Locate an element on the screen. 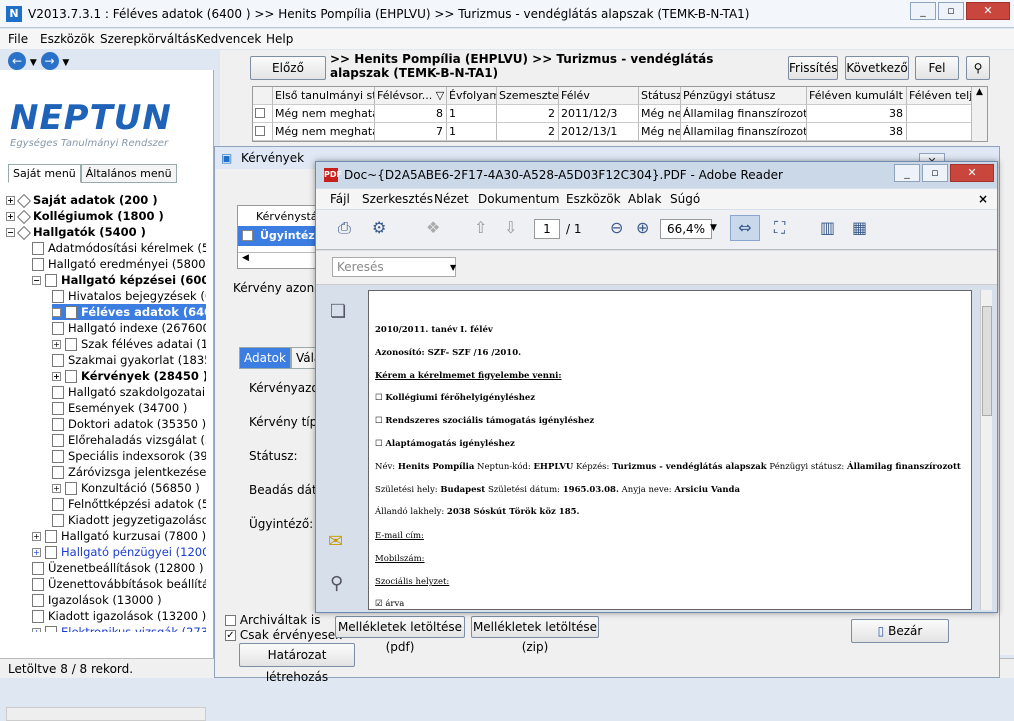 The width and height of the screenshot is (1014, 721). forward-arrow-icon: → is located at coordinates (49, 61).